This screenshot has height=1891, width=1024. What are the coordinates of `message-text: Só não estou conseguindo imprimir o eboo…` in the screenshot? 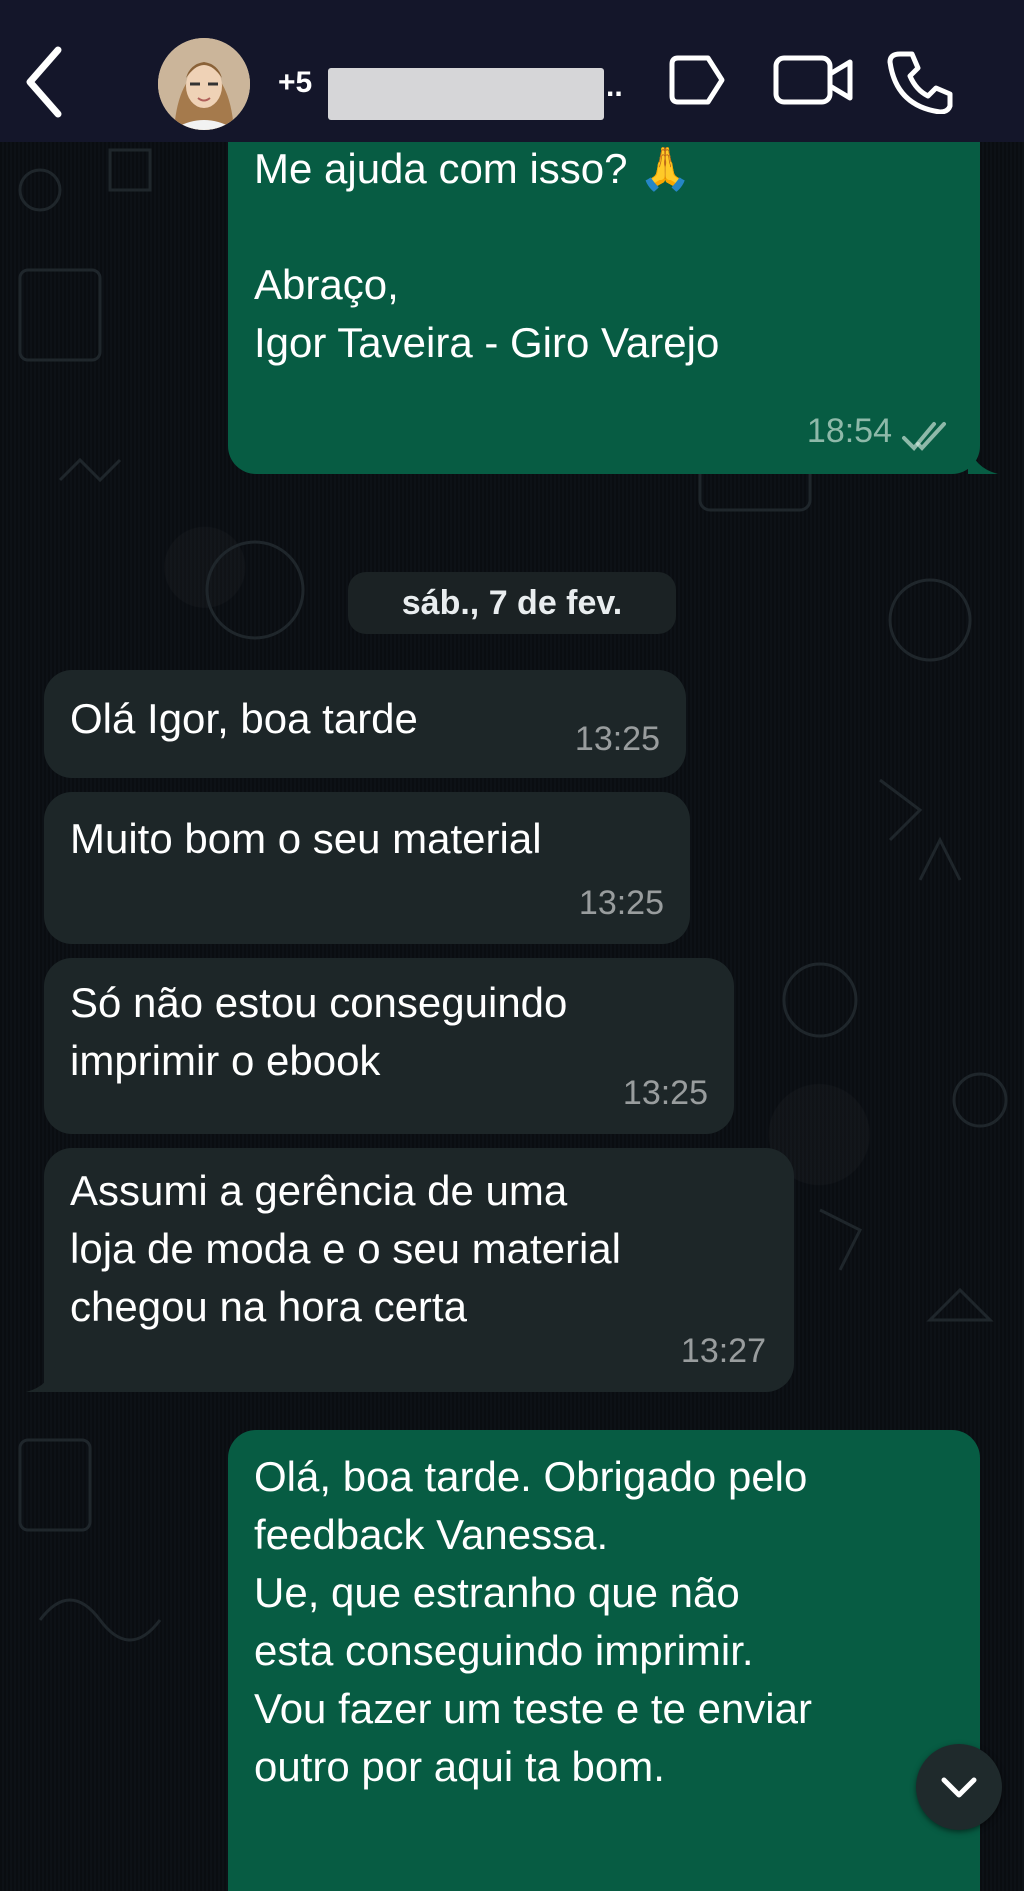 It's located at (319, 1031).